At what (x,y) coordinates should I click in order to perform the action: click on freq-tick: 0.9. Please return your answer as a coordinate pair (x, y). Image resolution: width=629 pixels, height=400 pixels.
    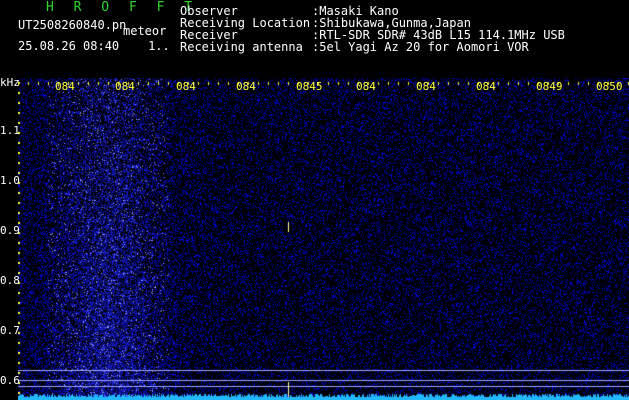
    Looking at the image, I should click on (10, 230).